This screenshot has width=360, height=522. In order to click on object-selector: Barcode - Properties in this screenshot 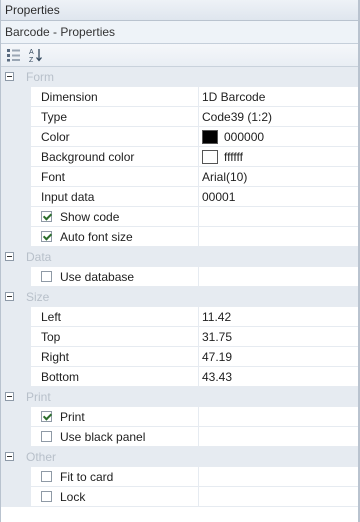, I will do `click(180, 32)`.